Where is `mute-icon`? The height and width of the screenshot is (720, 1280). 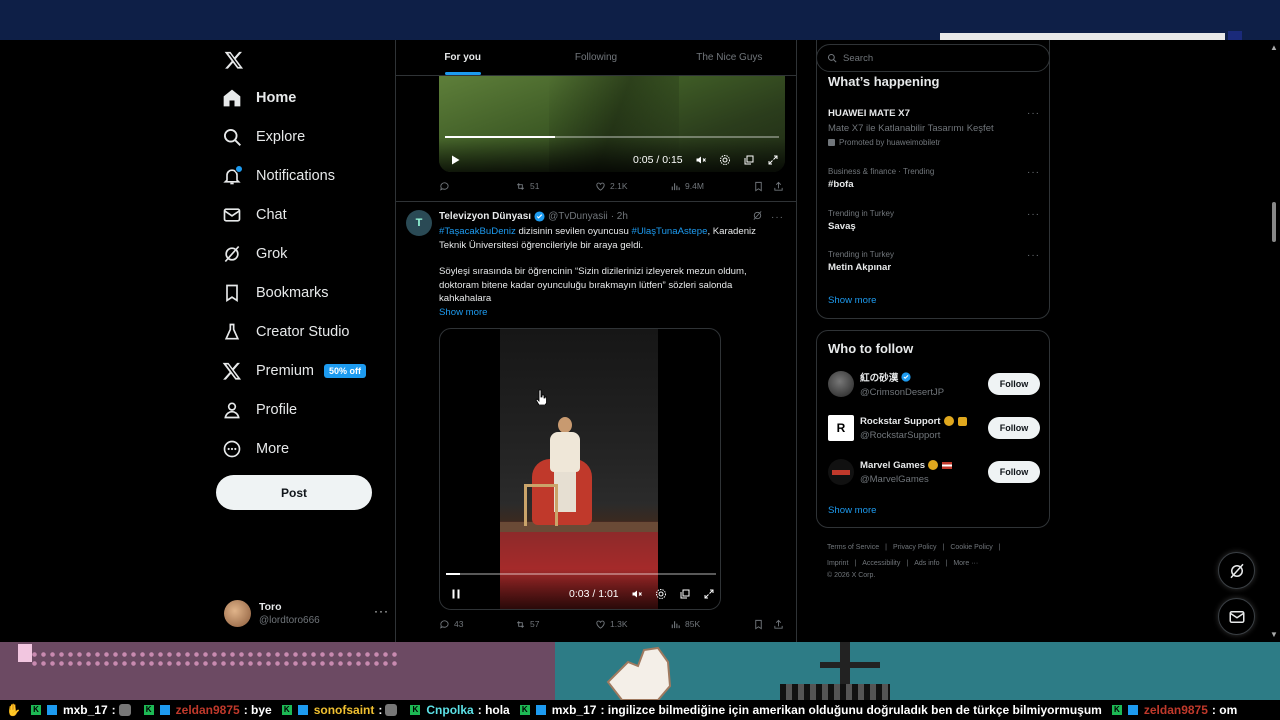 mute-icon is located at coordinates (637, 594).